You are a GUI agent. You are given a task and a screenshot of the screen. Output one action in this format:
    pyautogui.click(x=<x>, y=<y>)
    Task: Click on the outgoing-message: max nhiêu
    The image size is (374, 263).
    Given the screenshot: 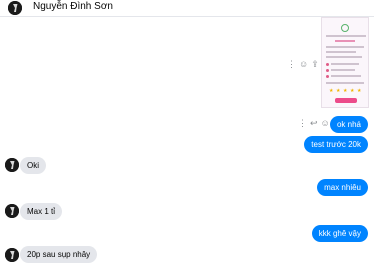 What is the action you would take?
    pyautogui.click(x=342, y=187)
    